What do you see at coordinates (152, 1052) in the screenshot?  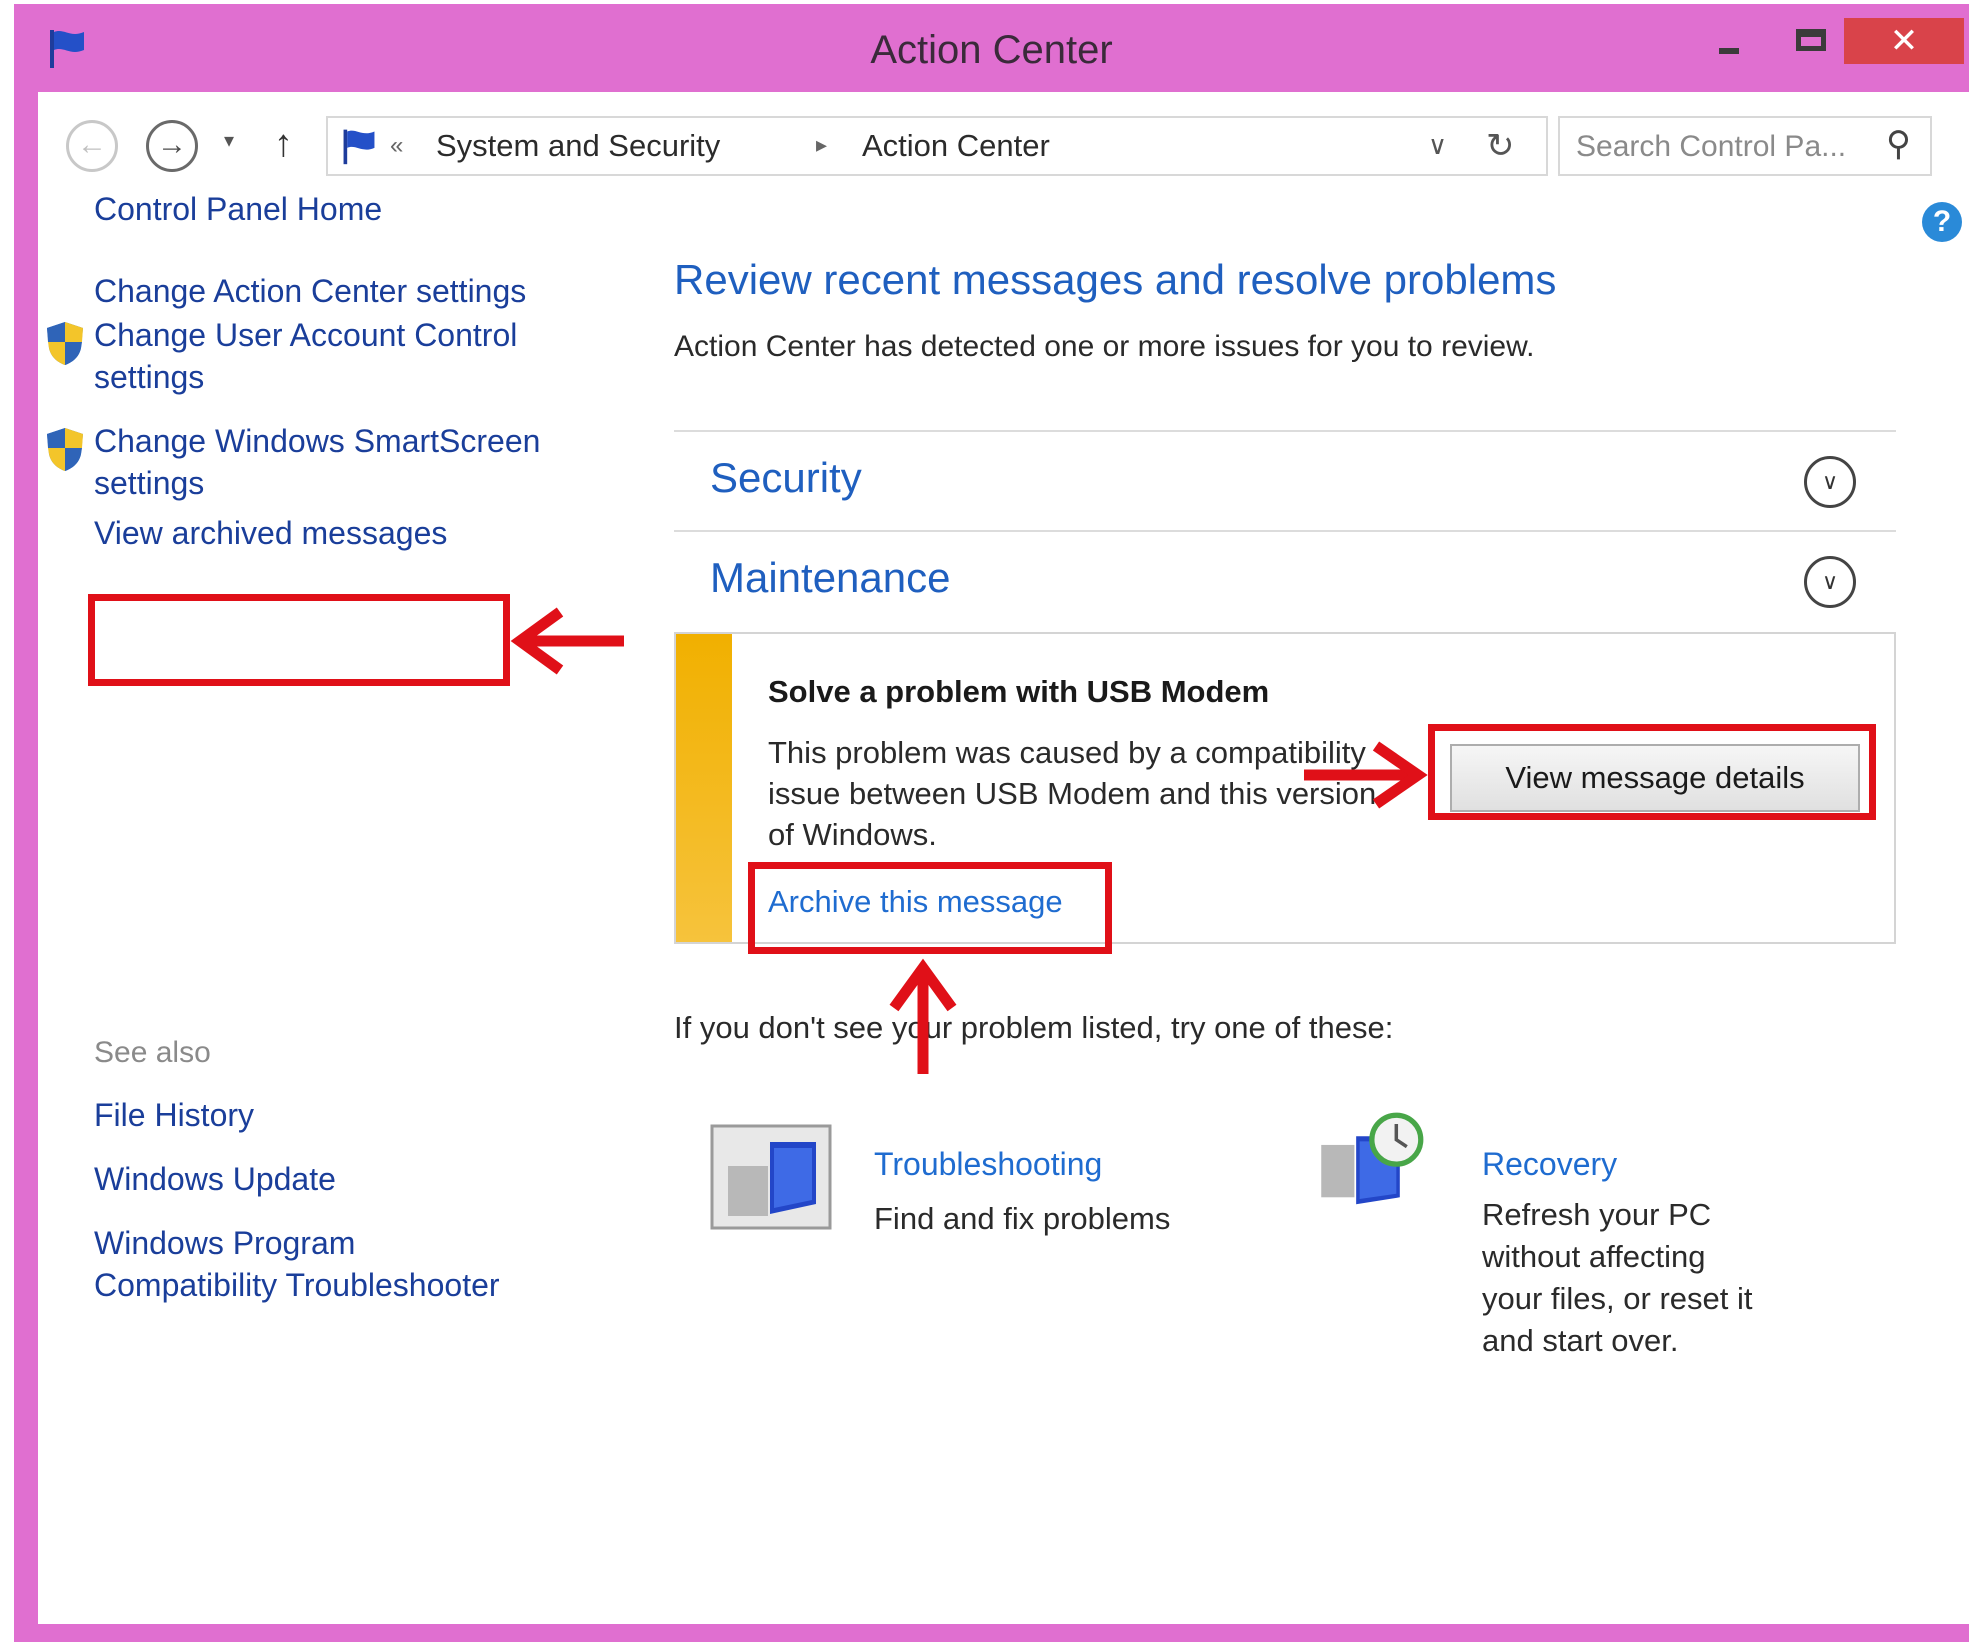 I see `see-also-heading: See also` at bounding box center [152, 1052].